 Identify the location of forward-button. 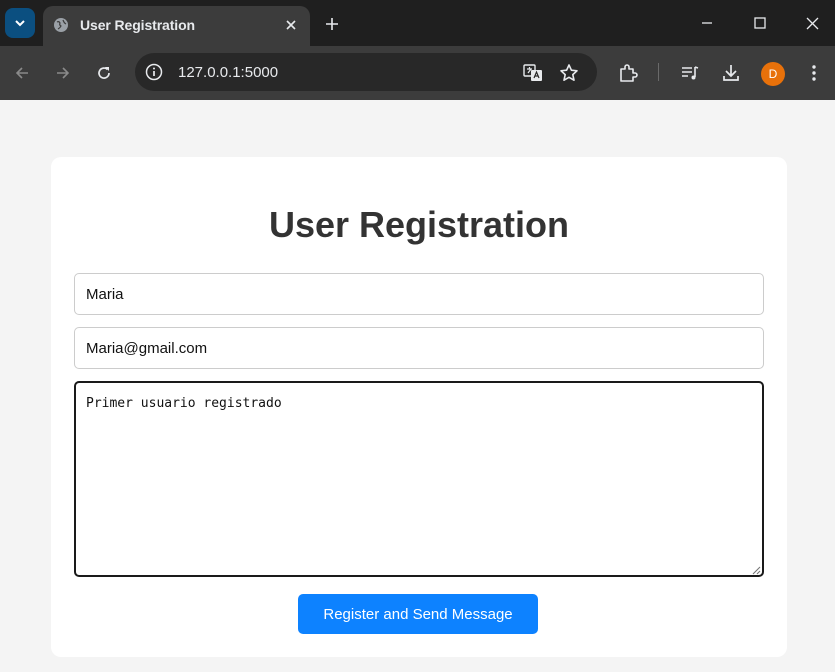
(63, 73).